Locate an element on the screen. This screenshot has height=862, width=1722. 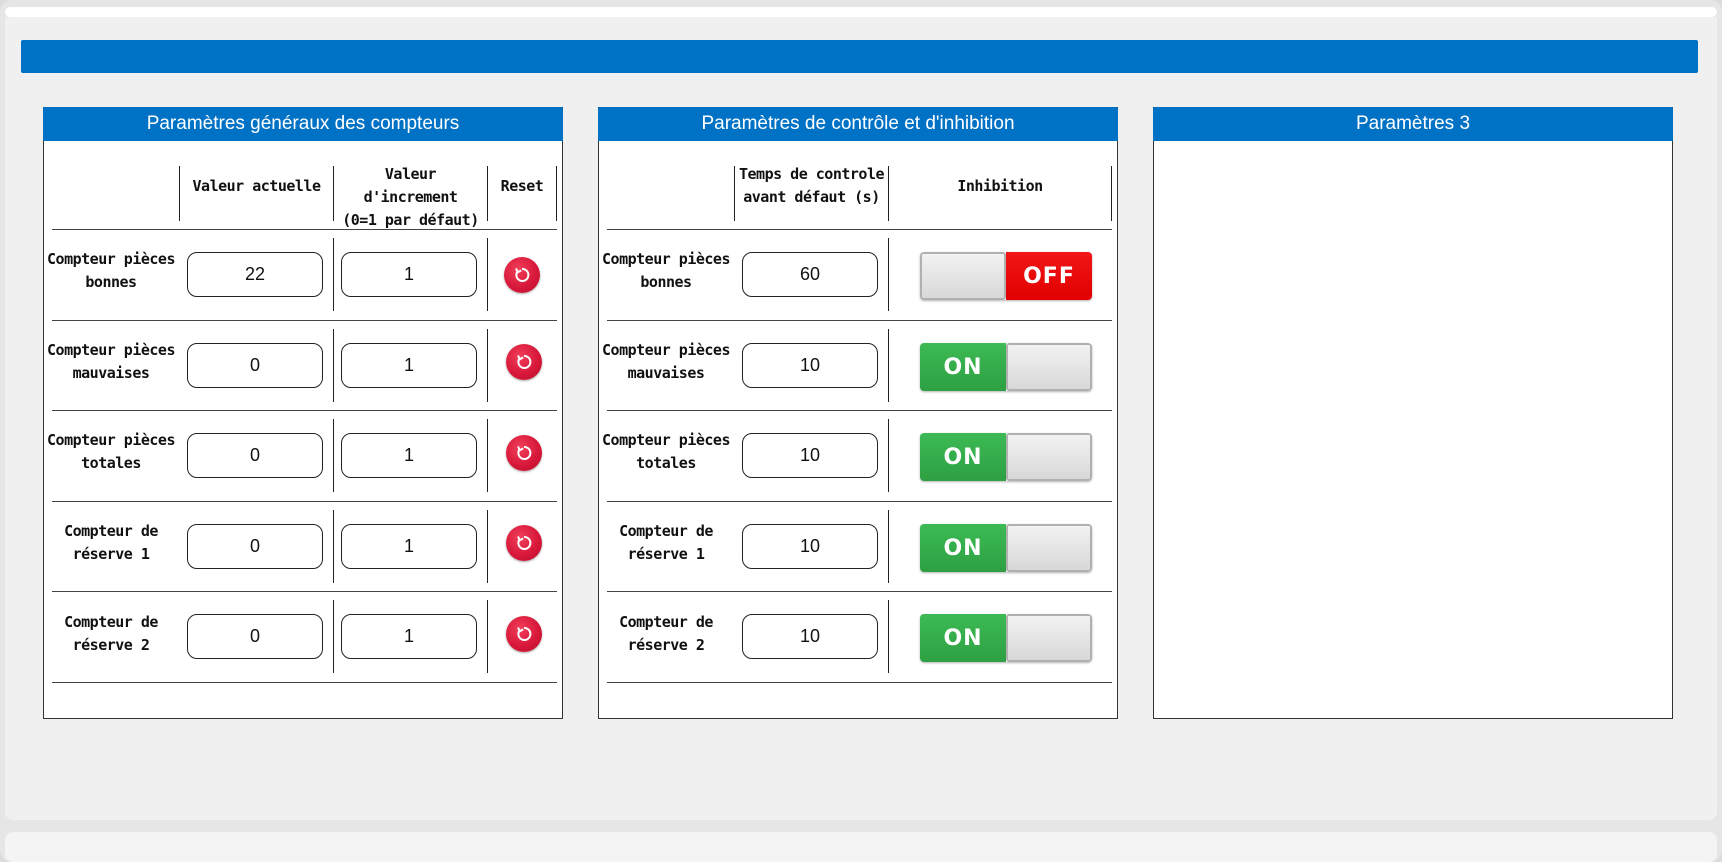
col-header-inhibition: Inhibition is located at coordinates (1000, 186).